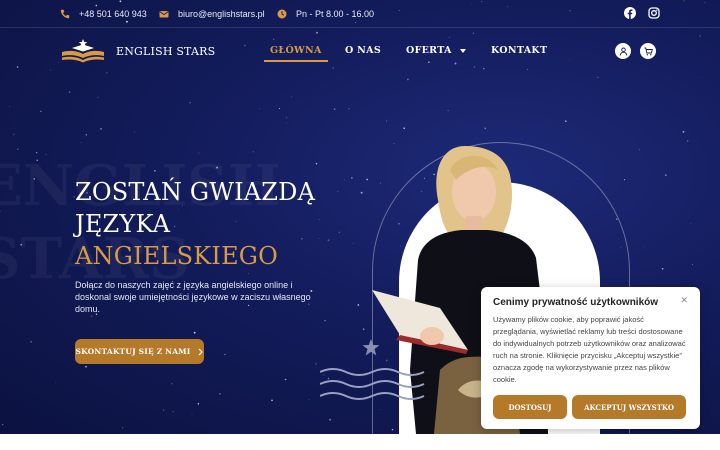 This screenshot has height=450, width=720. What do you see at coordinates (629, 407) in the screenshot?
I see `accept-all-cookies-button: AKCEPTUJ WSZYSTKO` at bounding box center [629, 407].